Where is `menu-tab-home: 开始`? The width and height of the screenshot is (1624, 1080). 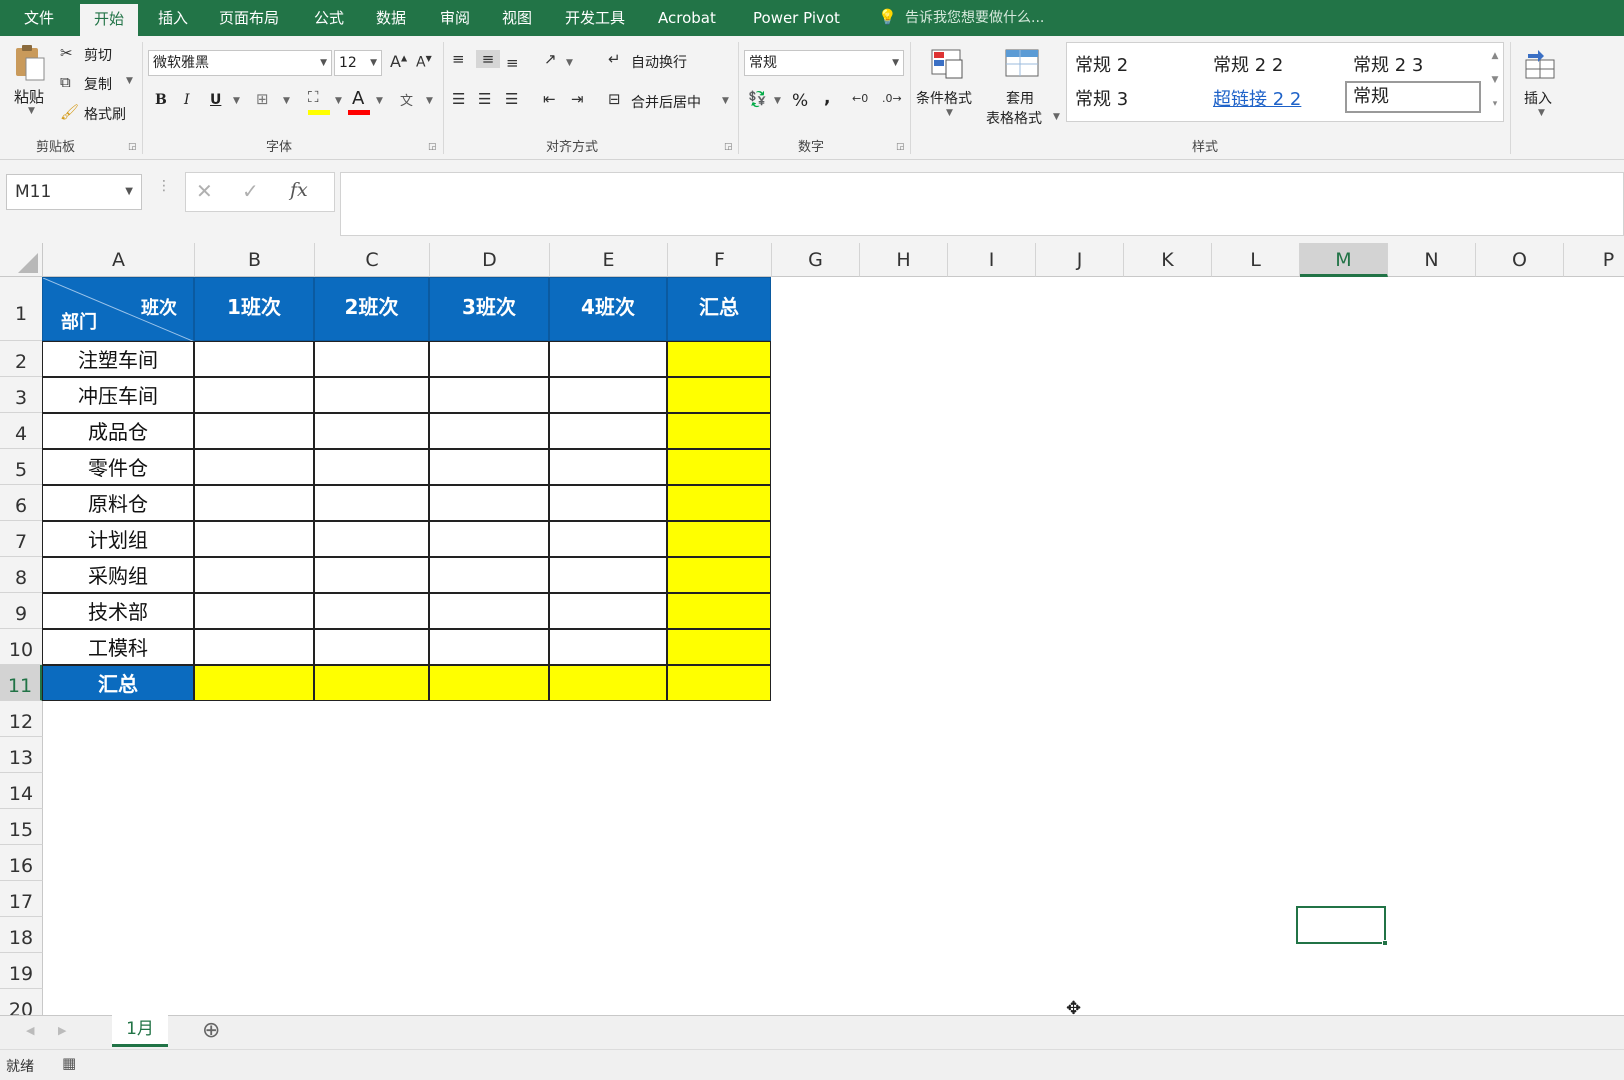
menu-tab-home: 开始 is located at coordinates (109, 20).